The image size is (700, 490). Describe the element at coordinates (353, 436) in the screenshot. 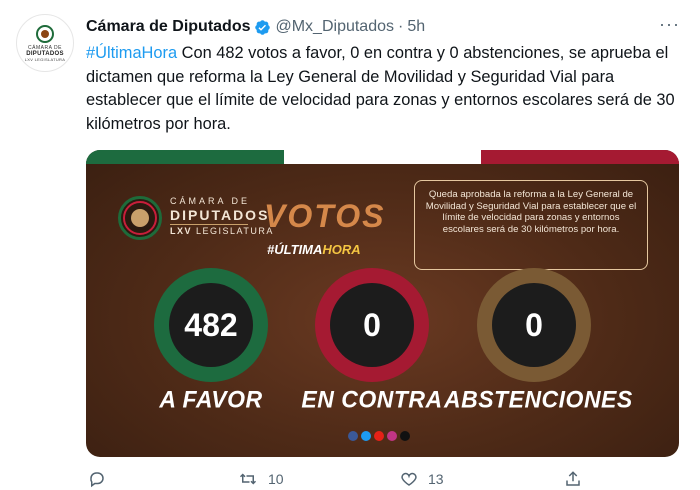

I see `facebook-icon` at that location.